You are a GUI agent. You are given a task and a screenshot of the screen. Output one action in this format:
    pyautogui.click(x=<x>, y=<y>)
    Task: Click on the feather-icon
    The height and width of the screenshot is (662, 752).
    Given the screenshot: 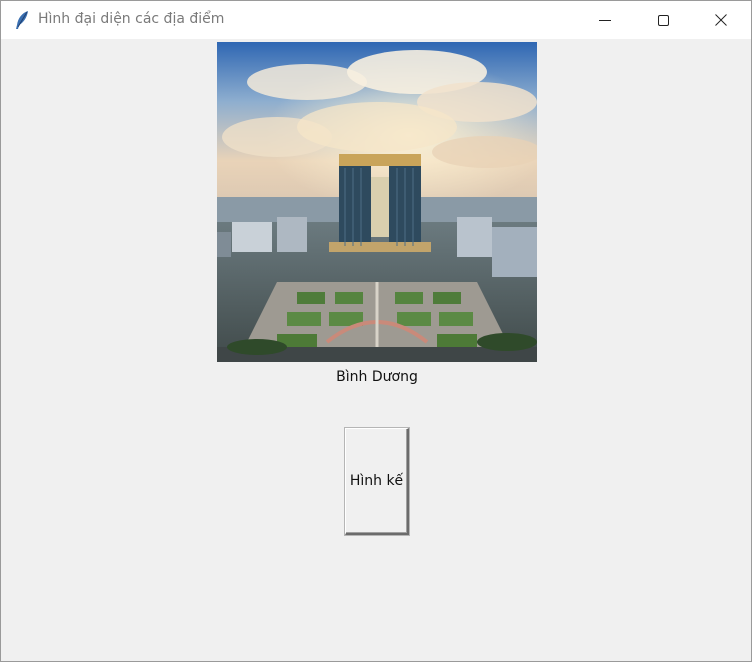 What is the action you would take?
    pyautogui.click(x=22, y=20)
    